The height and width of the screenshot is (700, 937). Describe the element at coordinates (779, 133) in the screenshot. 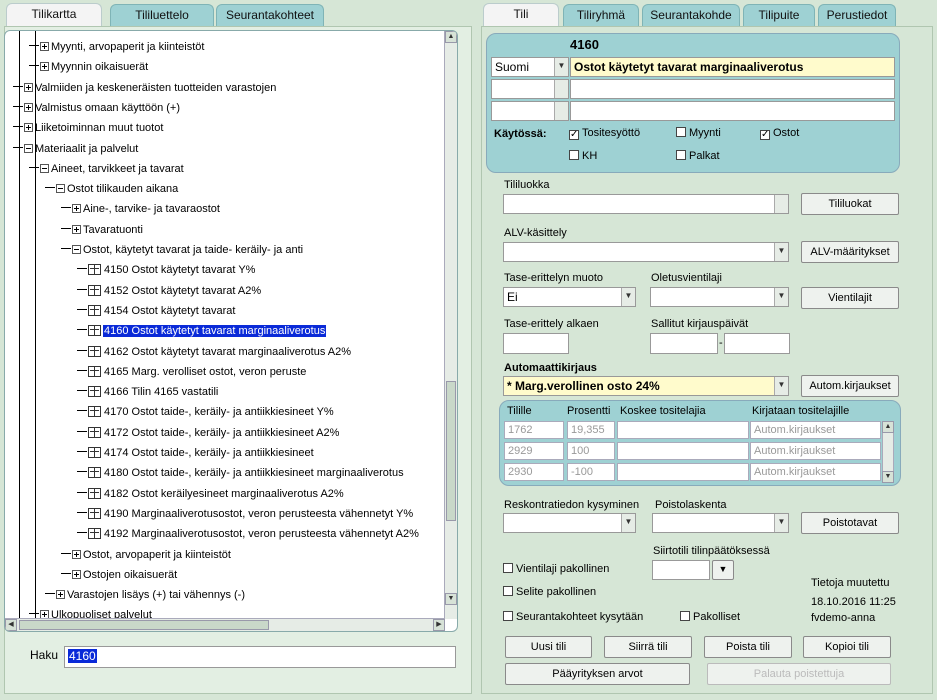

I see `checkbox-ostot: ✓ Ostot` at that location.